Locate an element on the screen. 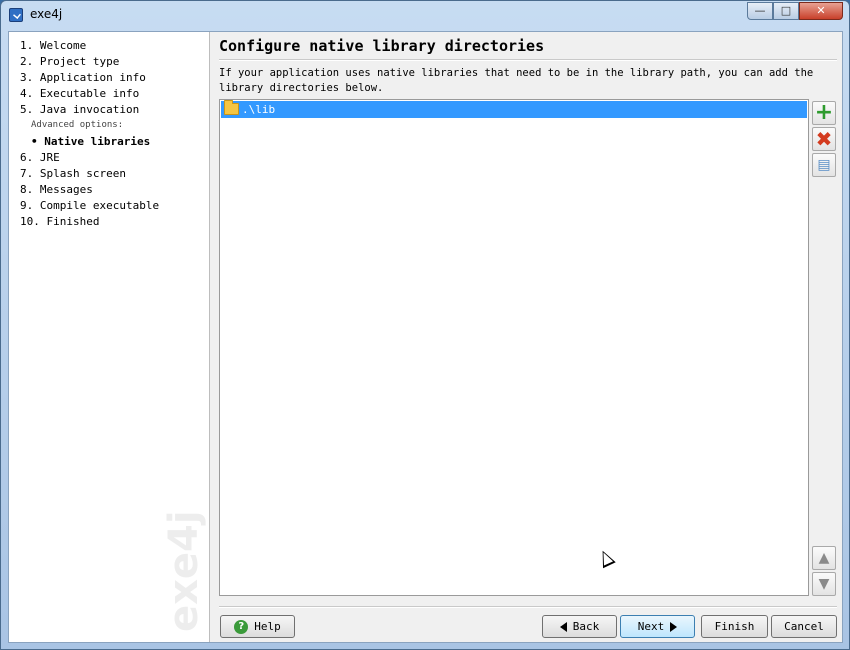 The image size is (850, 650). list-item-label: .\lib is located at coordinates (259, 109).